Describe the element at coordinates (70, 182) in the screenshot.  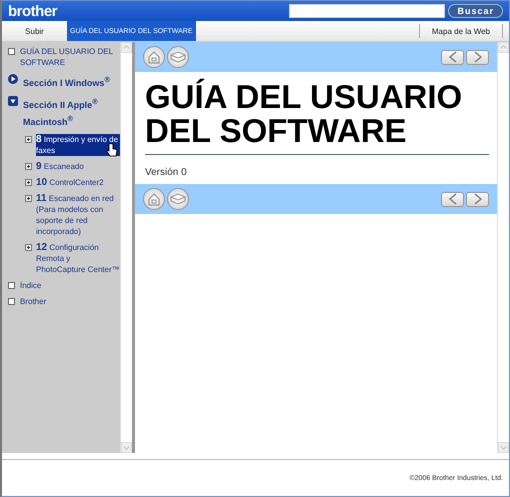
I see `chapter-link: 10 ControlCenter2` at that location.